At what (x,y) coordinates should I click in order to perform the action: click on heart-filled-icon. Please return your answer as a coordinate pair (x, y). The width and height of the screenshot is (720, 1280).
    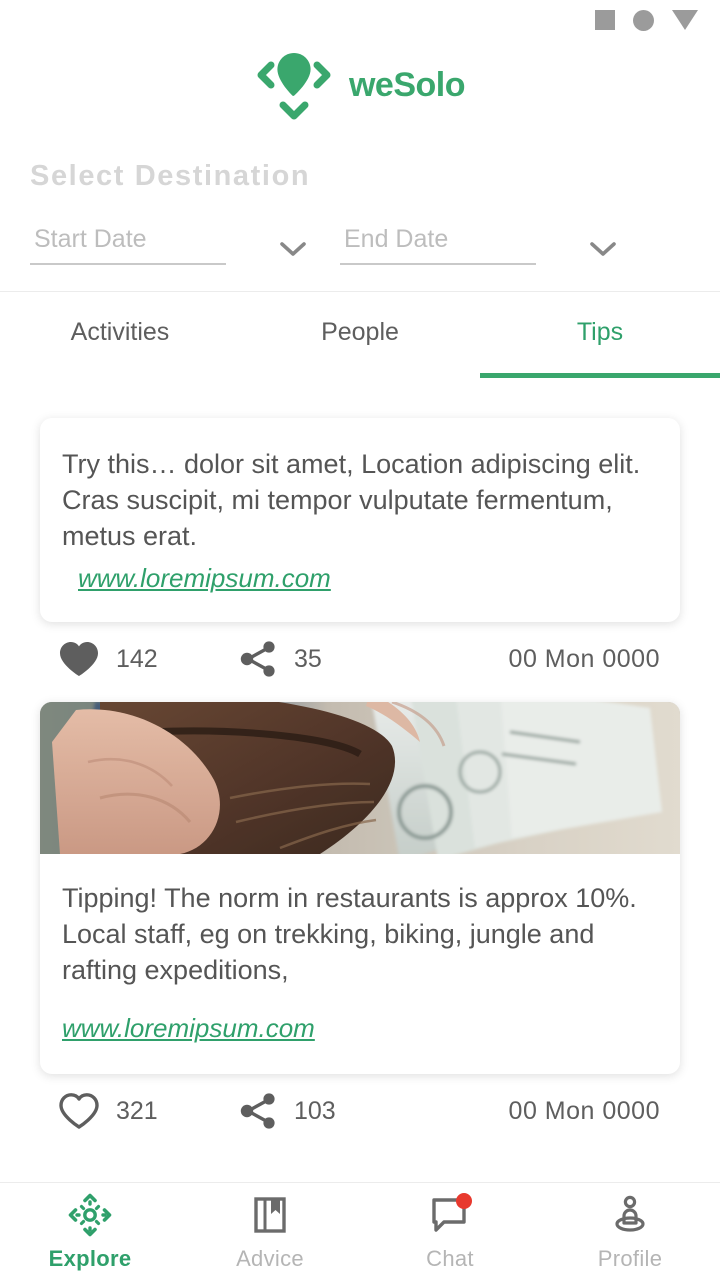
    Looking at the image, I should click on (79, 659).